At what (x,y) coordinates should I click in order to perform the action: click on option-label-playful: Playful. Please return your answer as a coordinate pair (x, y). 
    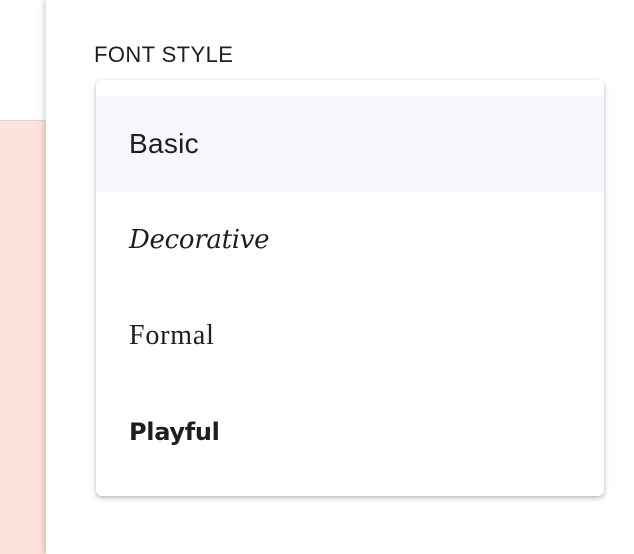
    Looking at the image, I should click on (174, 432).